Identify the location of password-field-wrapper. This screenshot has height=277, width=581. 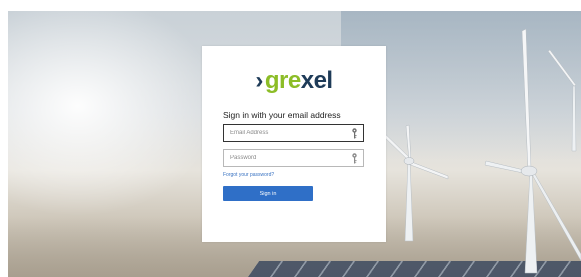
(293, 158).